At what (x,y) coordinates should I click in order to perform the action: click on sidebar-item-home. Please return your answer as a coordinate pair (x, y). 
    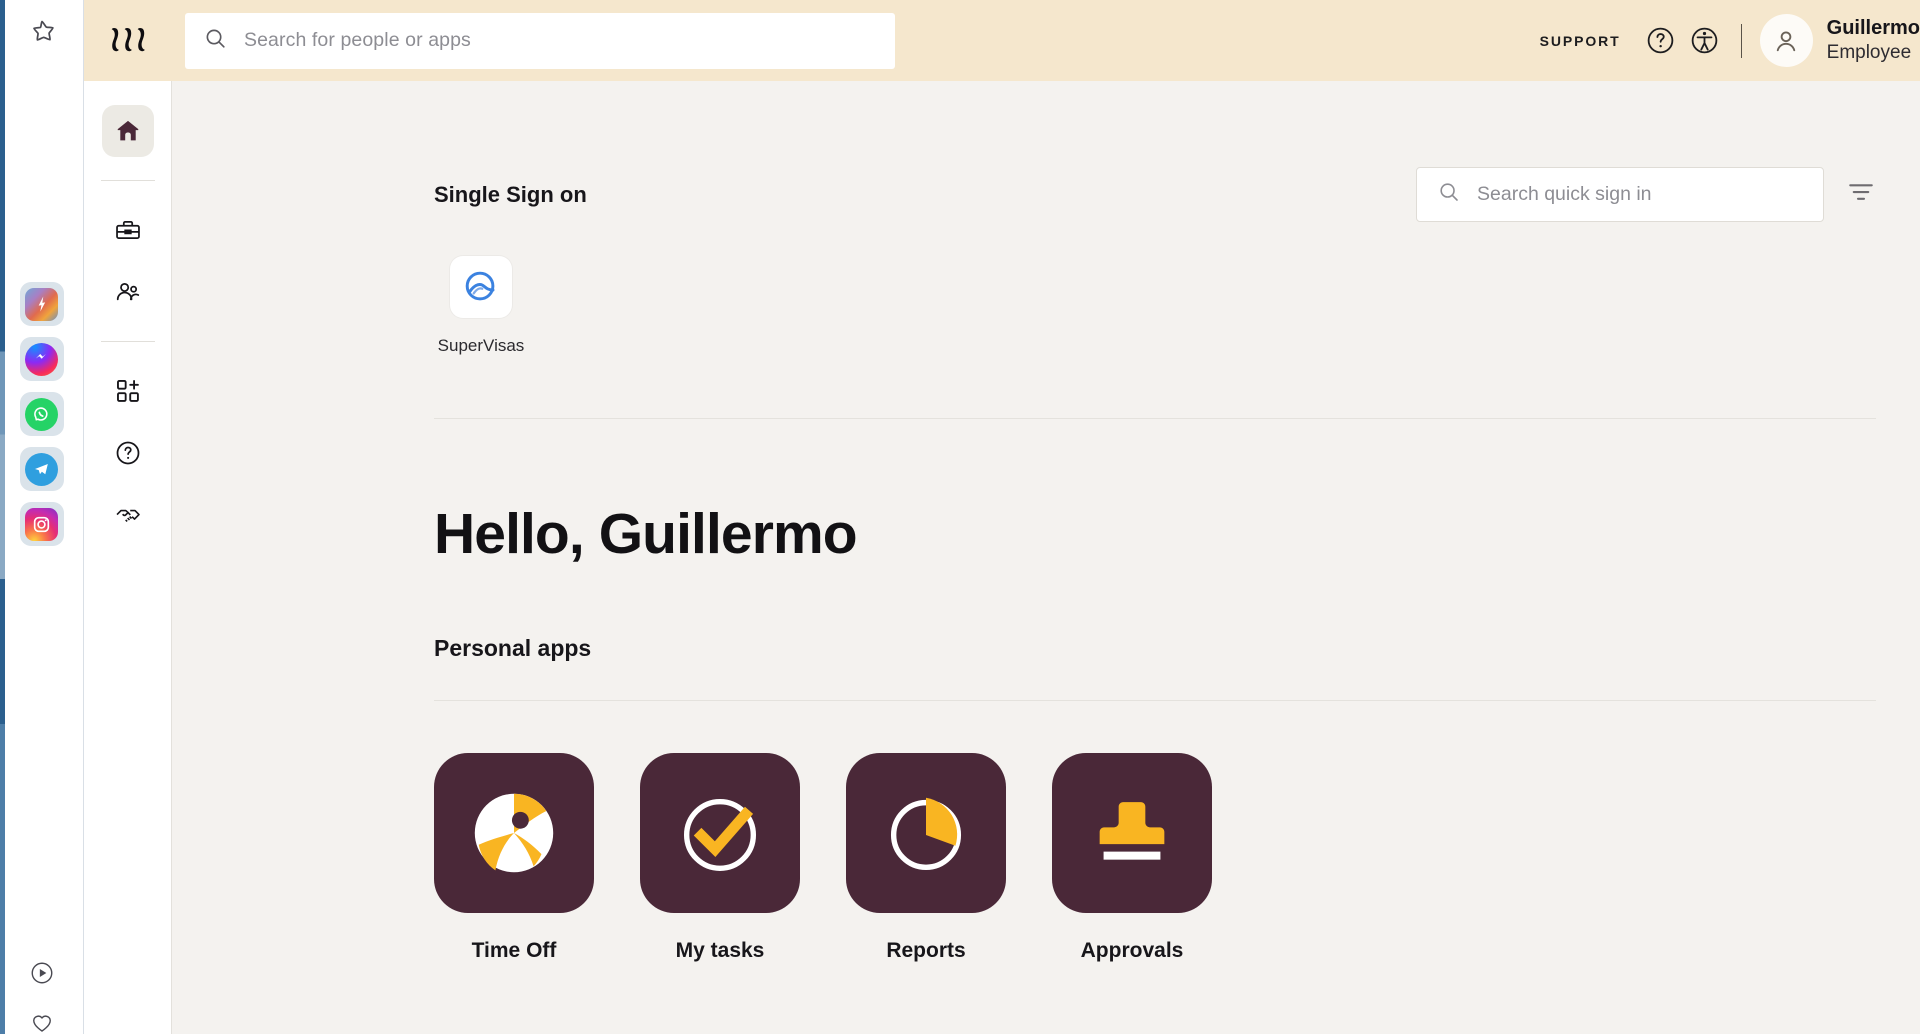
    Looking at the image, I should click on (127, 131).